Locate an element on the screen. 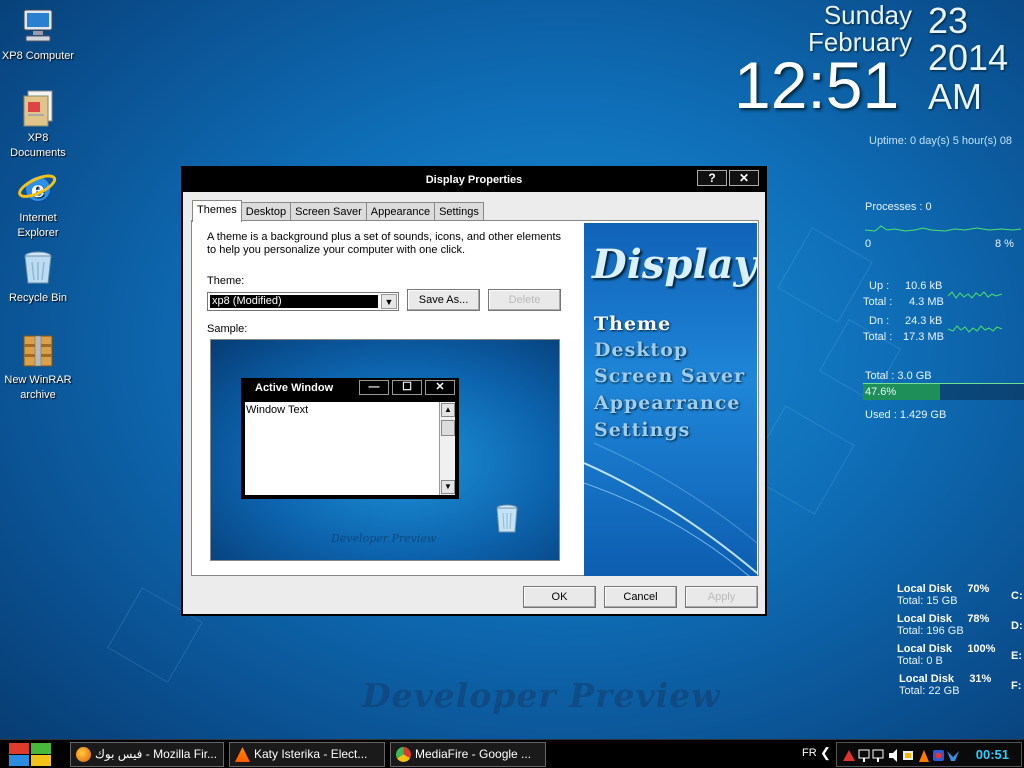 This screenshot has width=1024, height=768. banner-item-appearance: Appearrance is located at coordinates (667, 403).